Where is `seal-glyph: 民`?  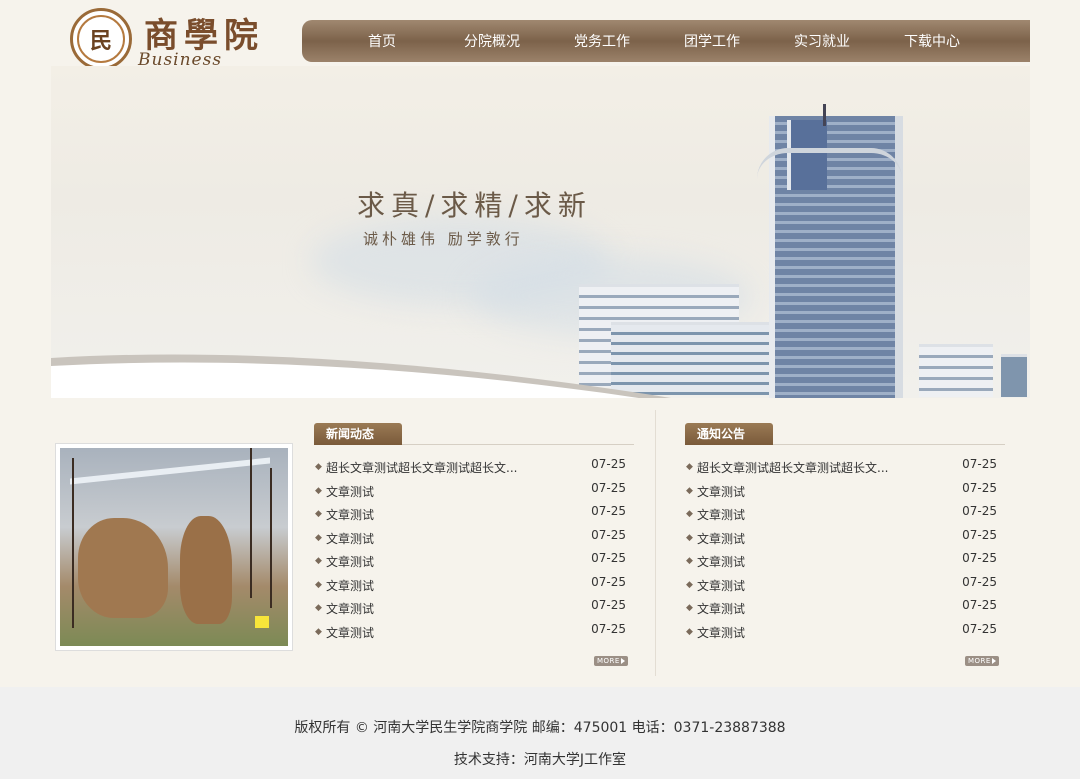 seal-glyph: 民 is located at coordinates (101, 39).